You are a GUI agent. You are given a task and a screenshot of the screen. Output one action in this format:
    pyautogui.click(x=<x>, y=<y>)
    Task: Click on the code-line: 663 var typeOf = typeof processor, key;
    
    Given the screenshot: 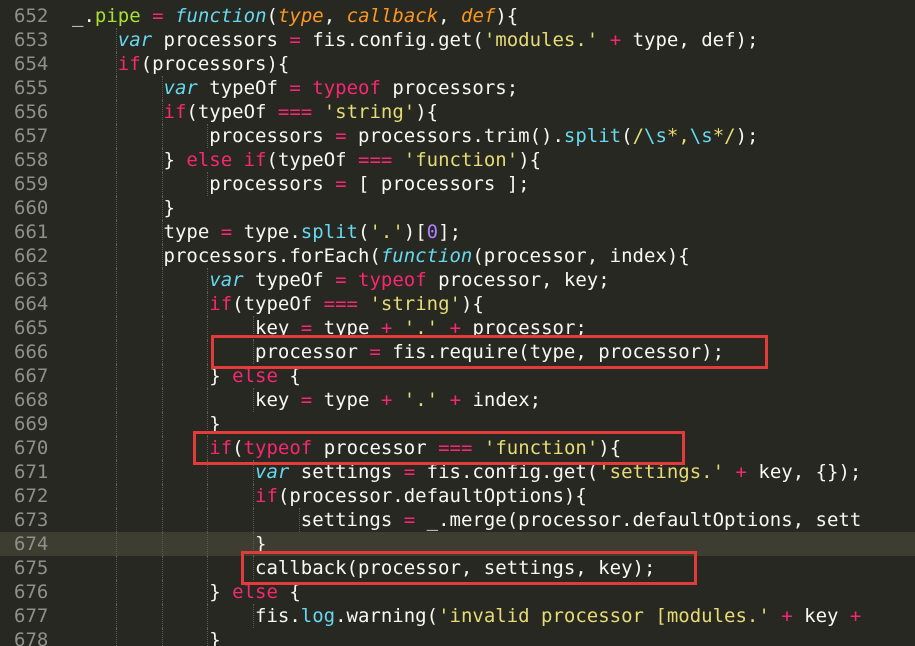 What is the action you would take?
    pyautogui.click(x=457, y=280)
    